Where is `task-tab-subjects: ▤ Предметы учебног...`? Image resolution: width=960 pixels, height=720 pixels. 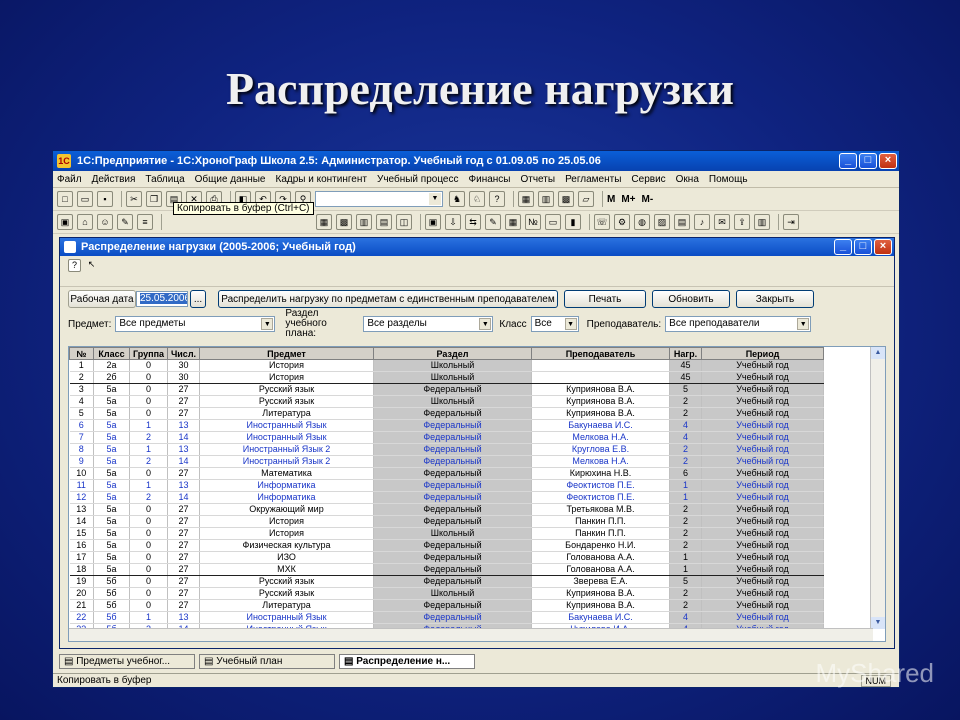 task-tab-subjects: ▤ Предметы учебног... is located at coordinates (127, 661).